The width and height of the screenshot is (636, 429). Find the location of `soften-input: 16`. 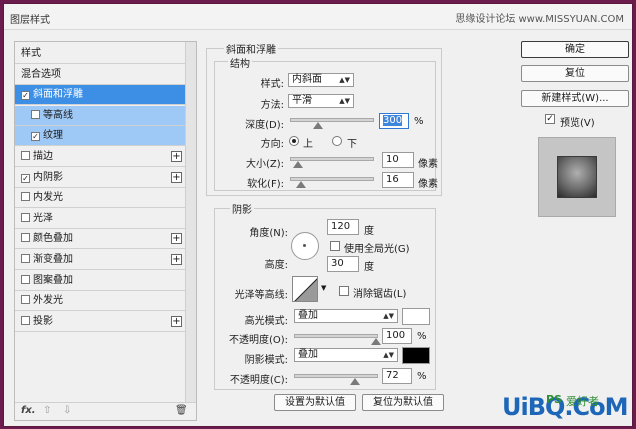

soften-input: 16 is located at coordinates (398, 180).